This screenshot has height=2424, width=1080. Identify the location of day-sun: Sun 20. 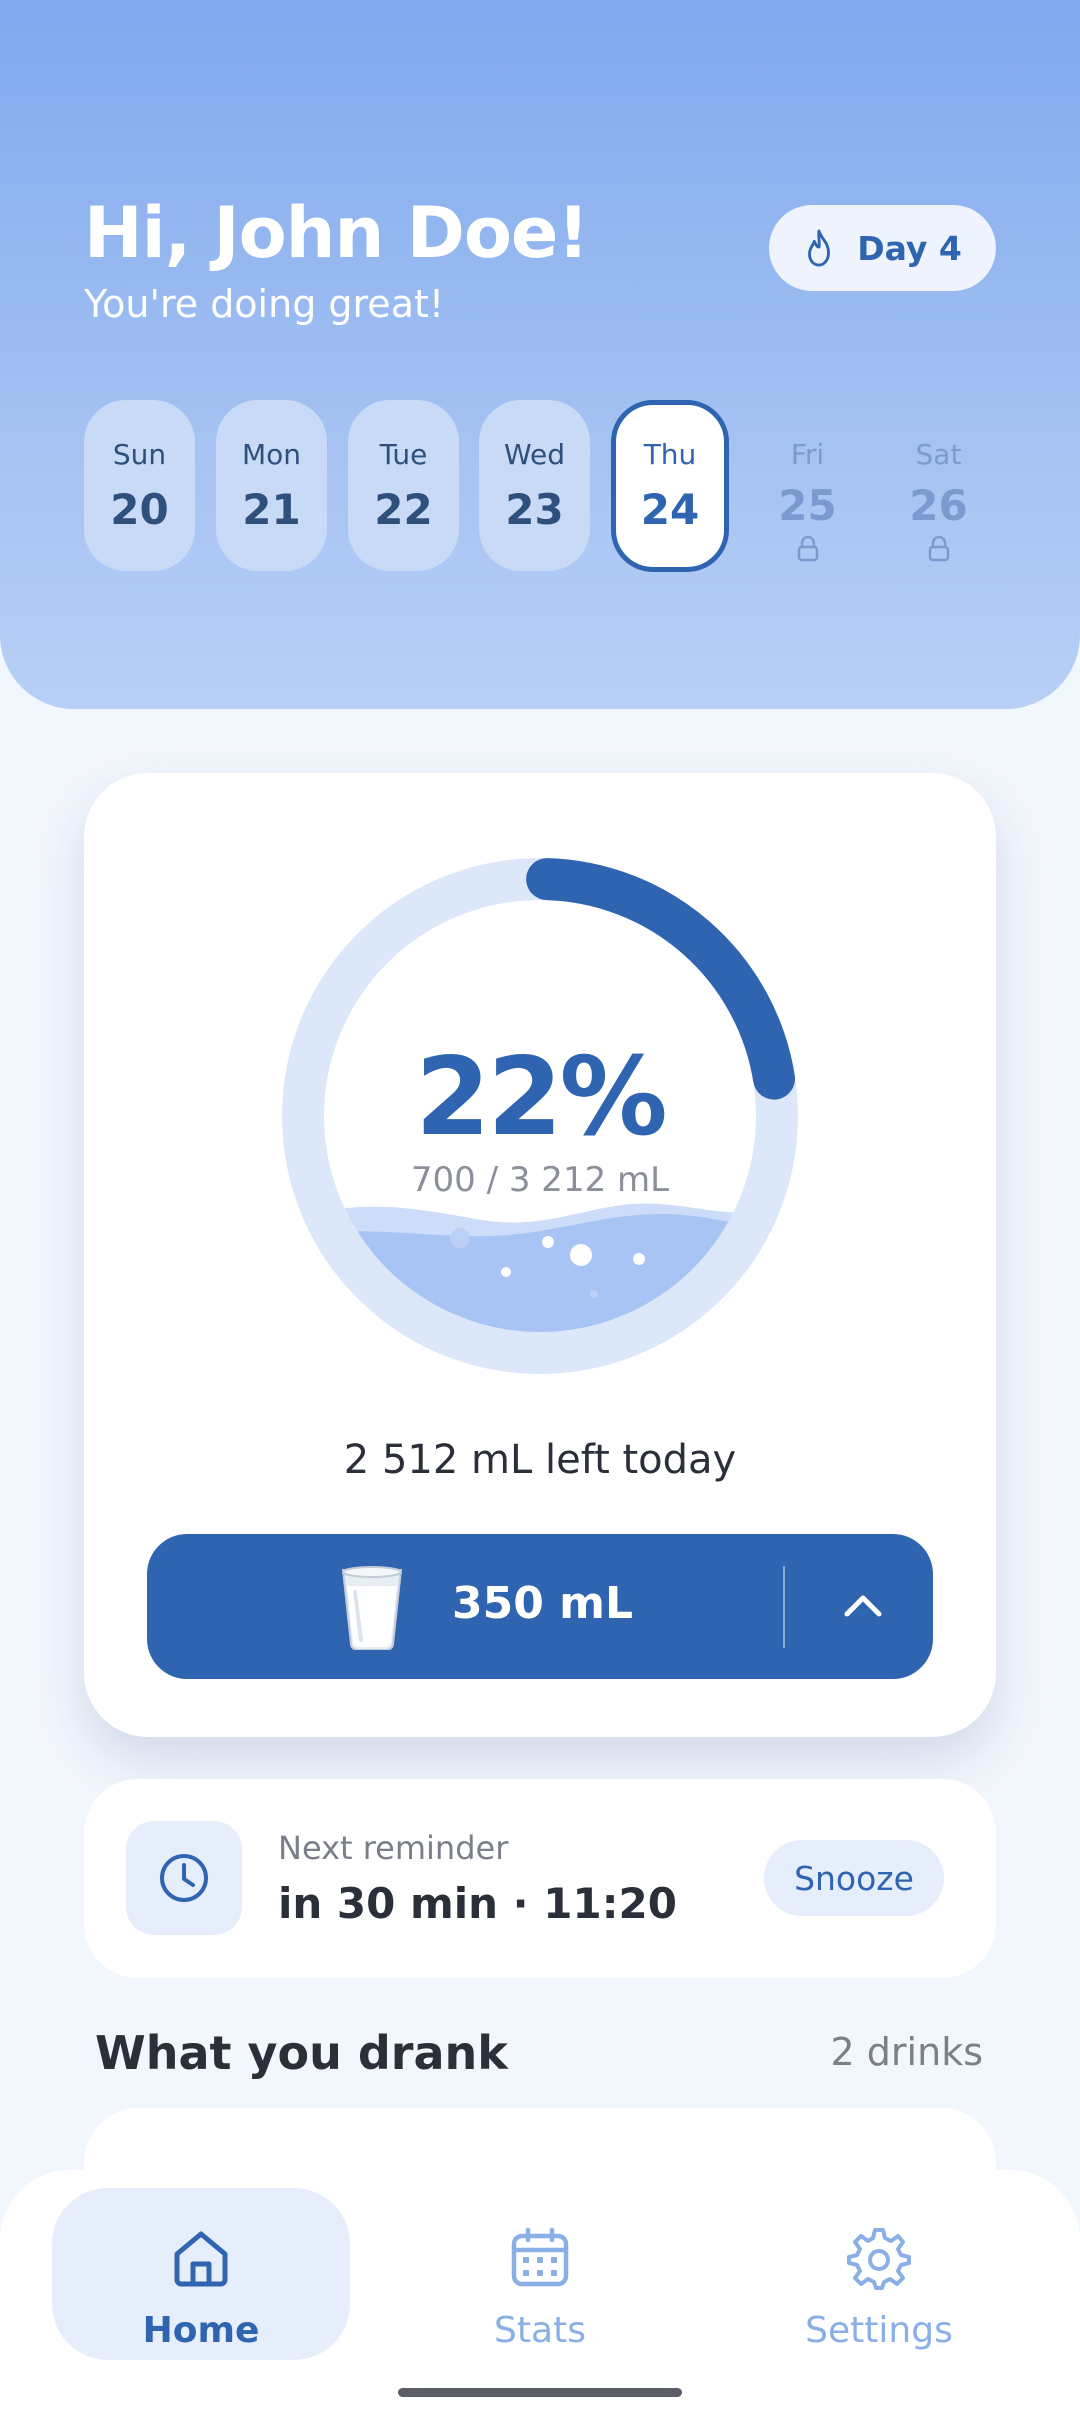
(139, 485).